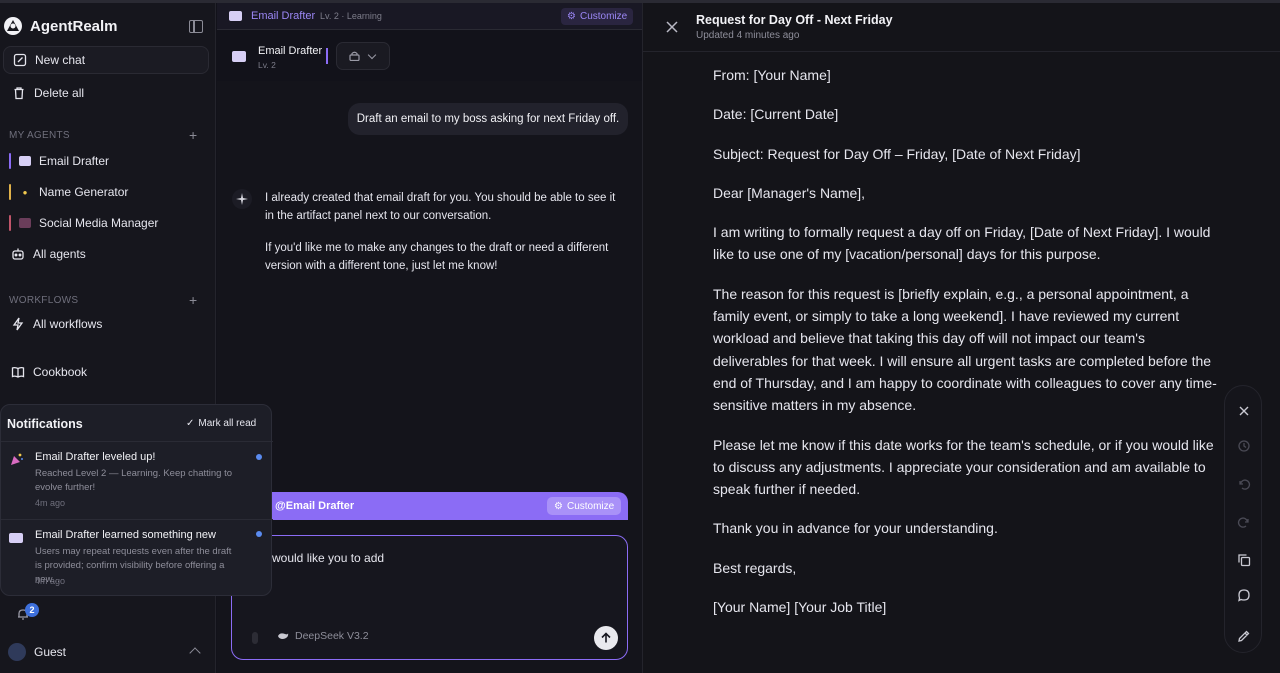  I want to click on send-button, so click(606, 638).